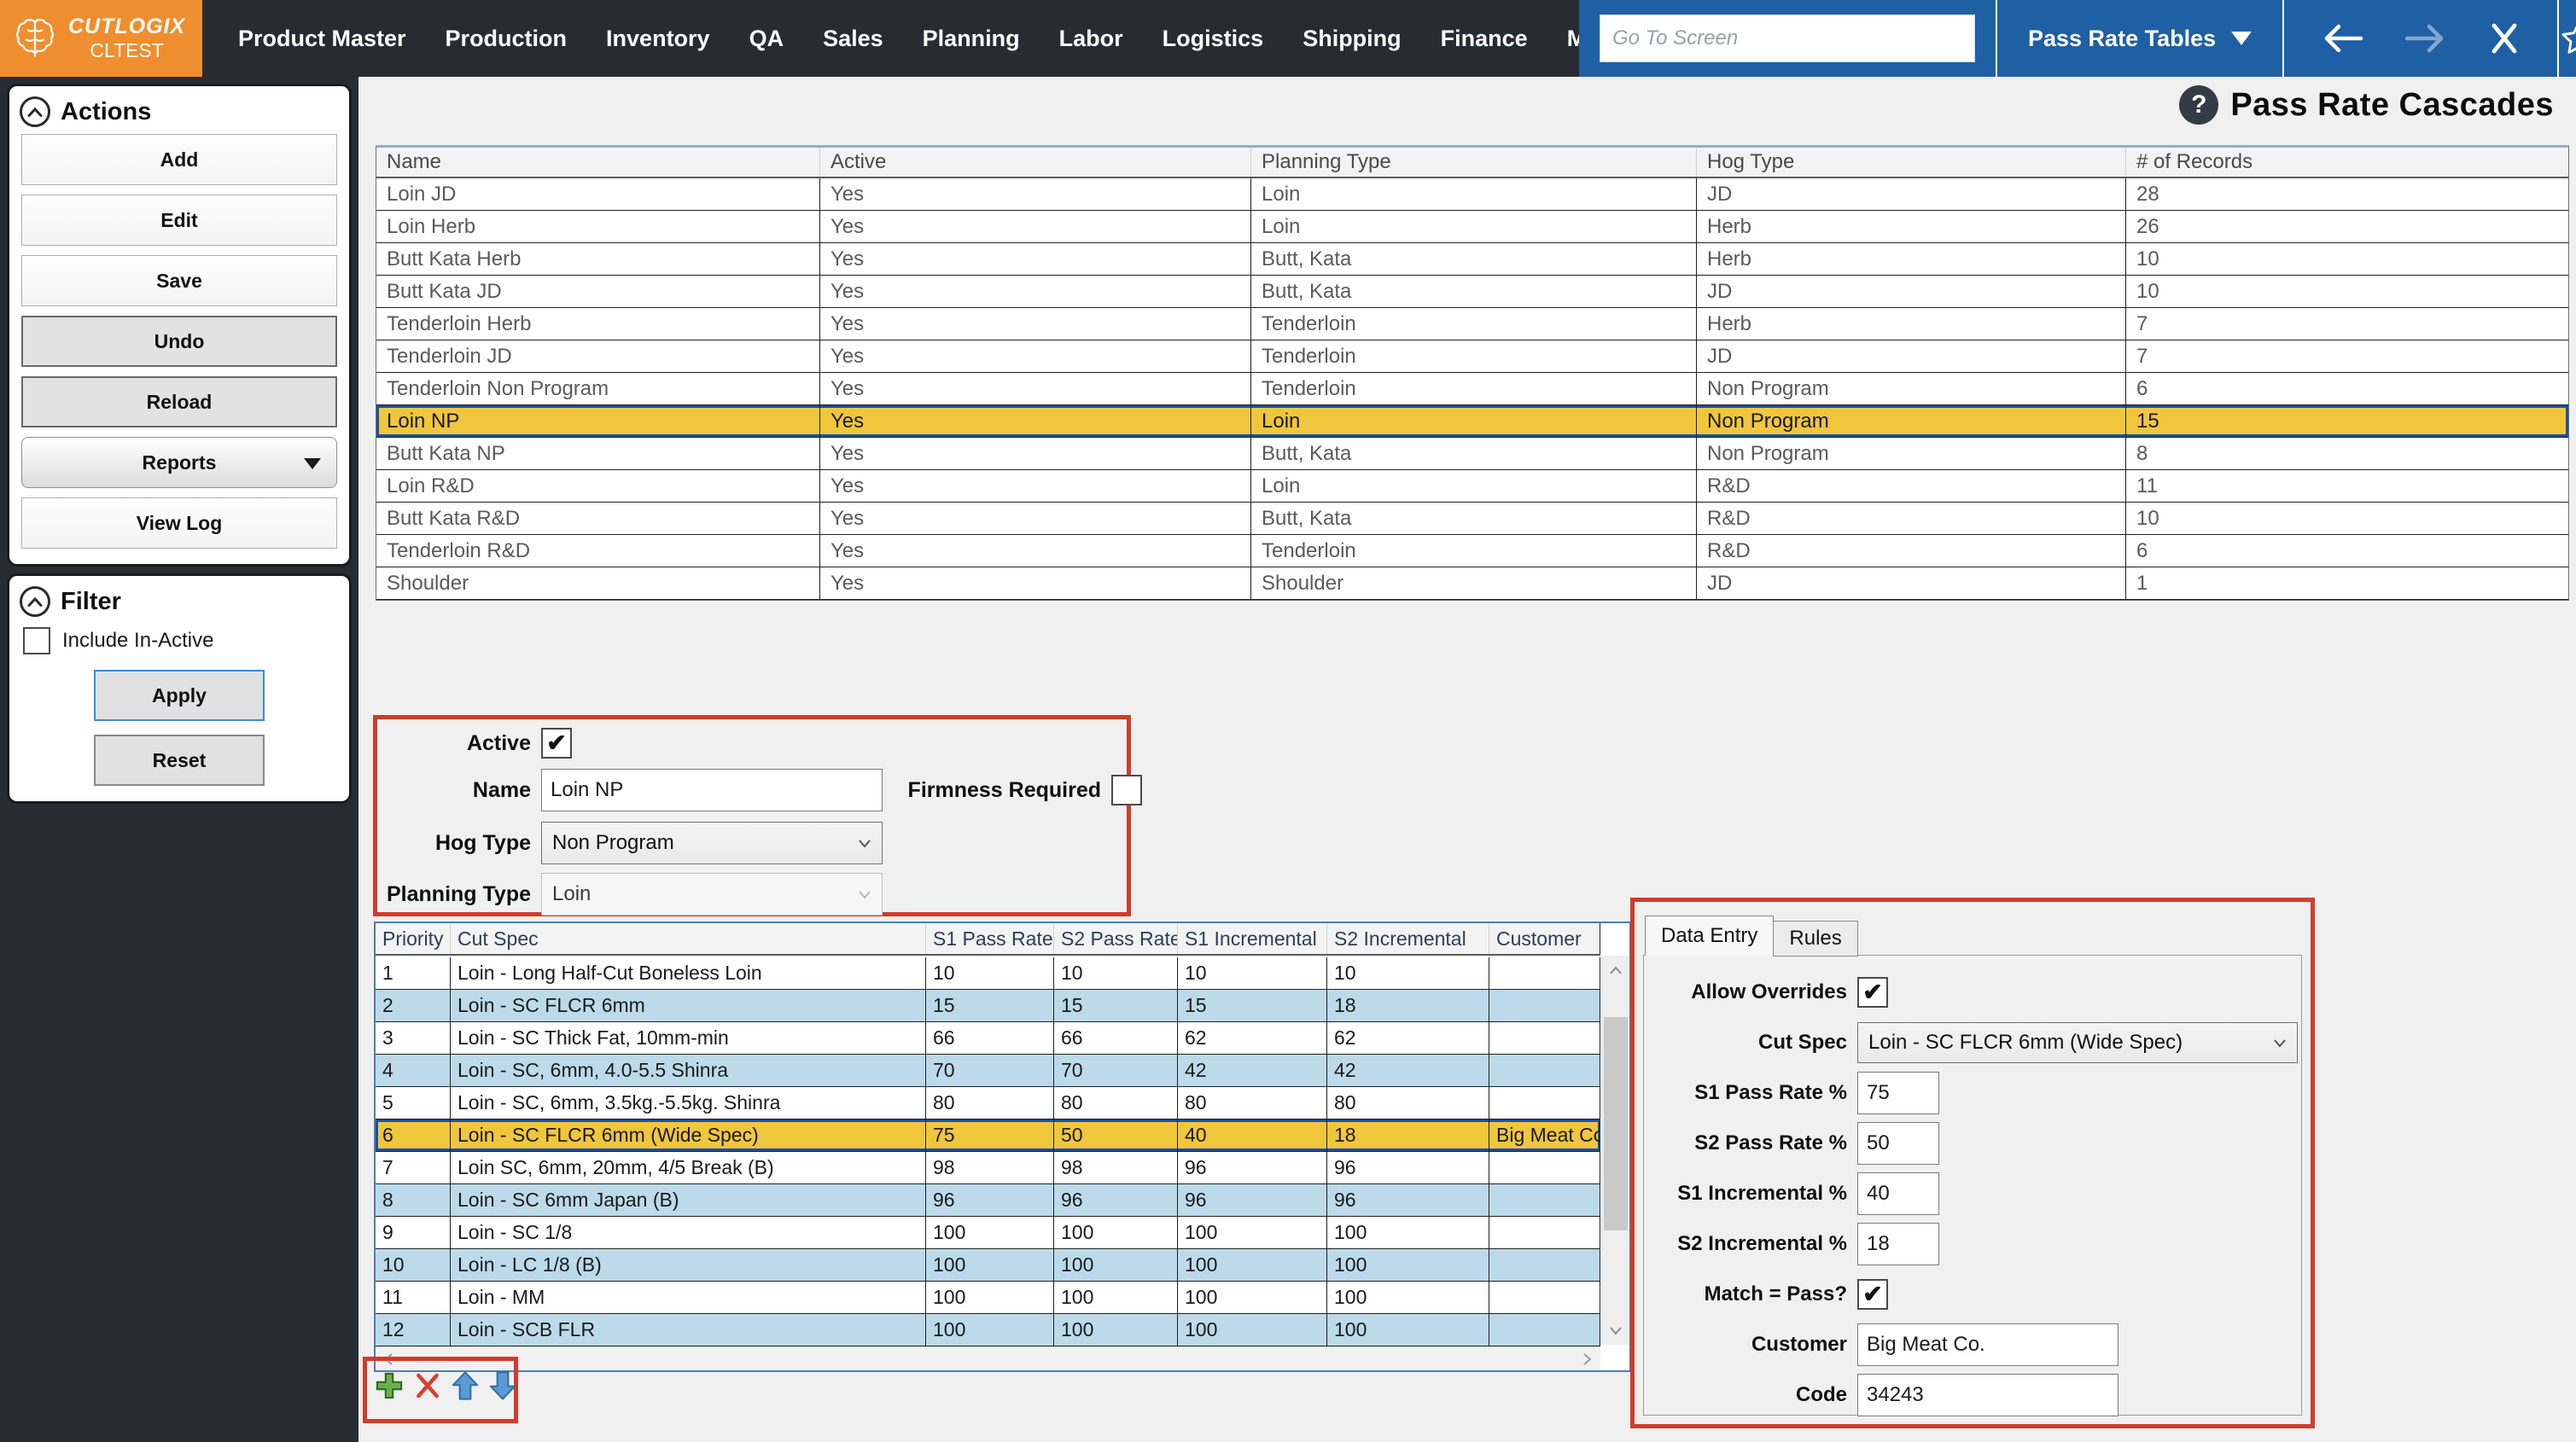 The height and width of the screenshot is (1442, 2576). I want to click on column-header: Active, so click(1035, 162).